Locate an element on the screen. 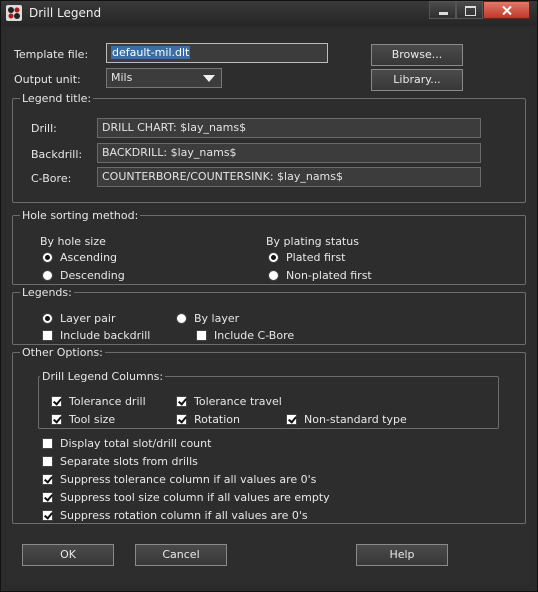 The height and width of the screenshot is (592, 538). nonplated-first-label: Non-plated first is located at coordinates (329, 275).